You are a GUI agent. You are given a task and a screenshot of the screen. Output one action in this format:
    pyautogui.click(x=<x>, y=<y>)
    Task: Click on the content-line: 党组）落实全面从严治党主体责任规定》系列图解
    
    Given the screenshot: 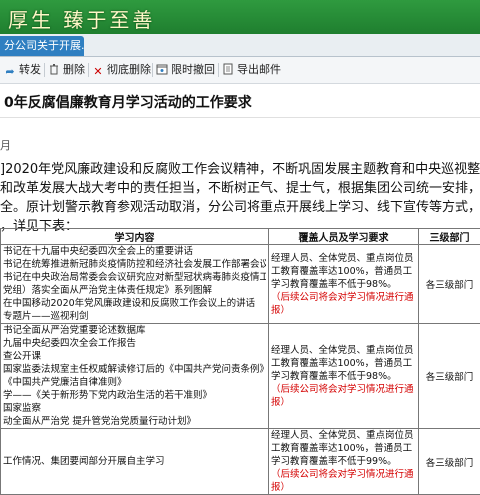 What is the action you would take?
    pyautogui.click(x=134, y=290)
    